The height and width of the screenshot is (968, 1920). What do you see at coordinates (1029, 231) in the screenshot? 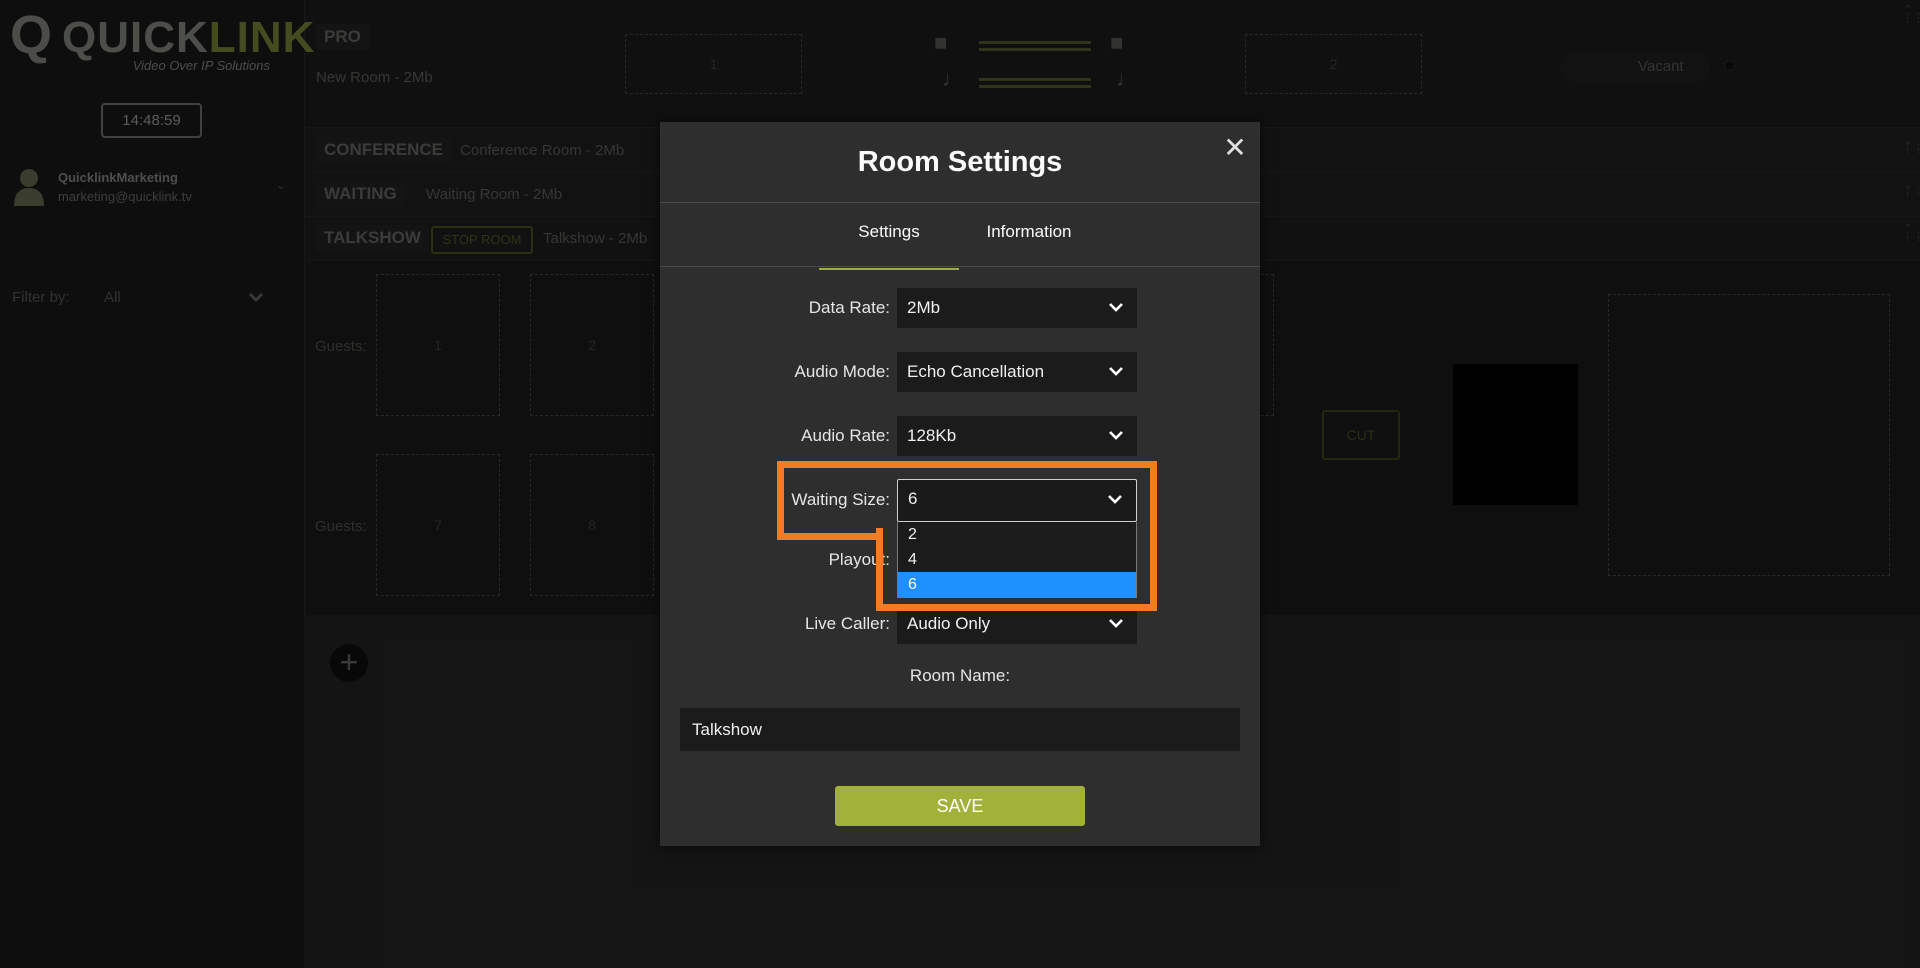
I see `tab-label: Information` at bounding box center [1029, 231].